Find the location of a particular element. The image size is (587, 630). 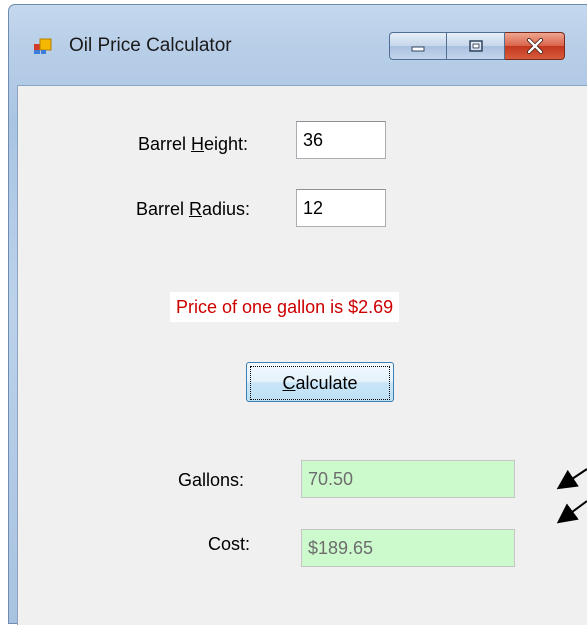

caption-buttons is located at coordinates (477, 47).